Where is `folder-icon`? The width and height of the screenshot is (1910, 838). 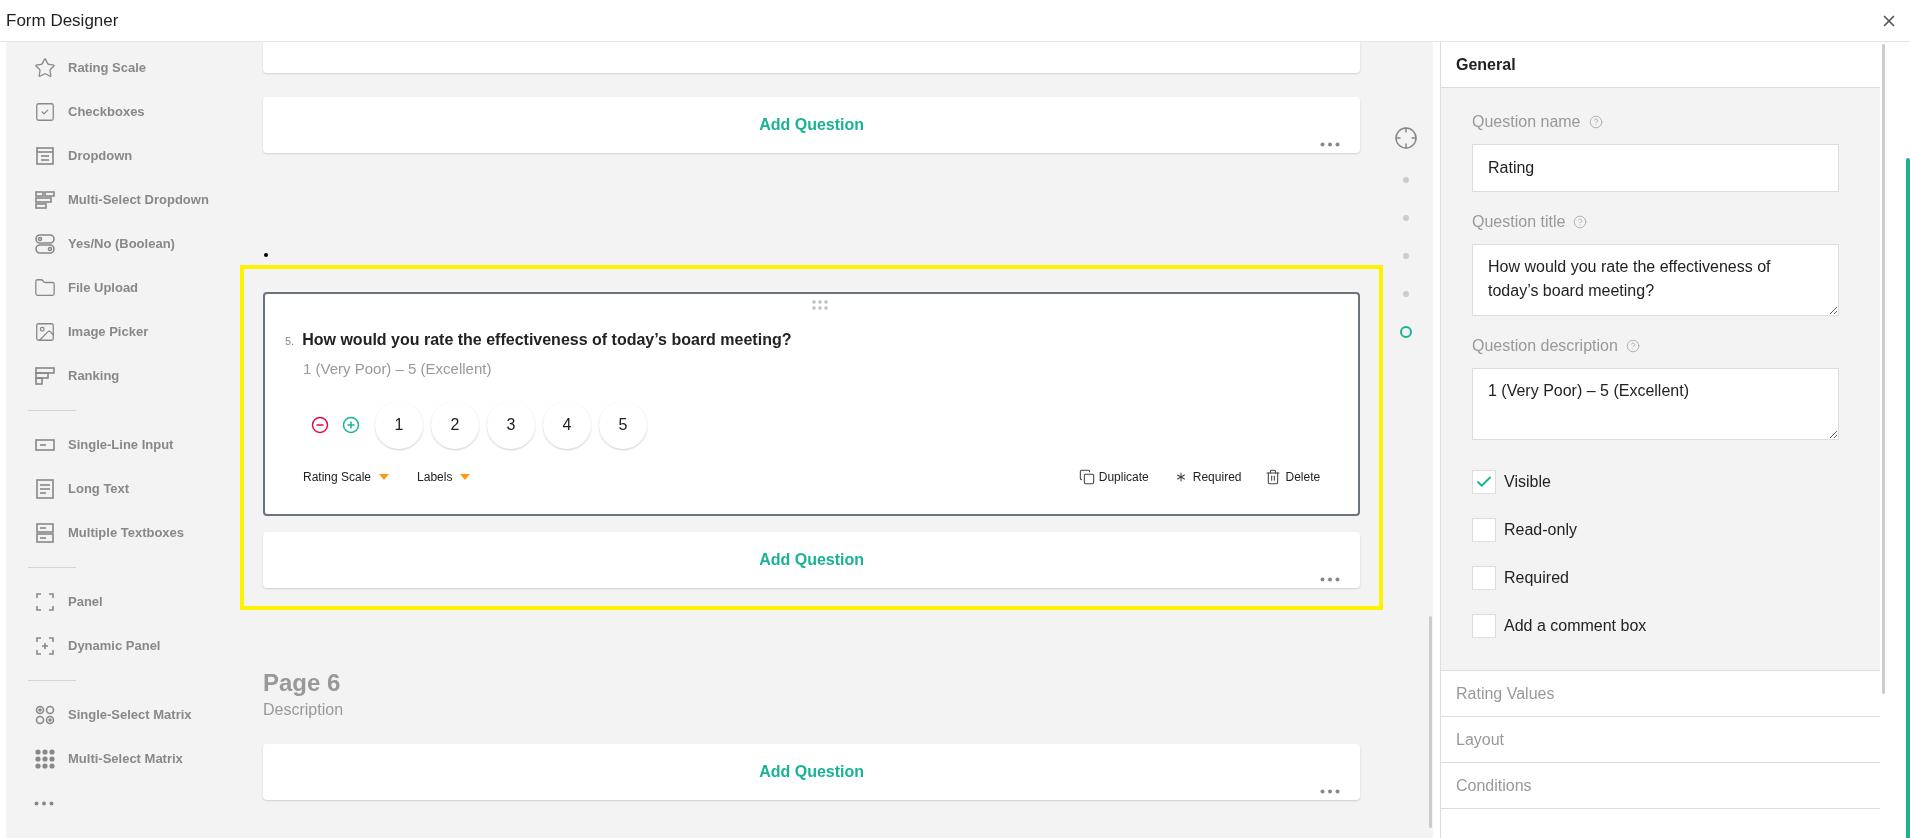 folder-icon is located at coordinates (45, 288).